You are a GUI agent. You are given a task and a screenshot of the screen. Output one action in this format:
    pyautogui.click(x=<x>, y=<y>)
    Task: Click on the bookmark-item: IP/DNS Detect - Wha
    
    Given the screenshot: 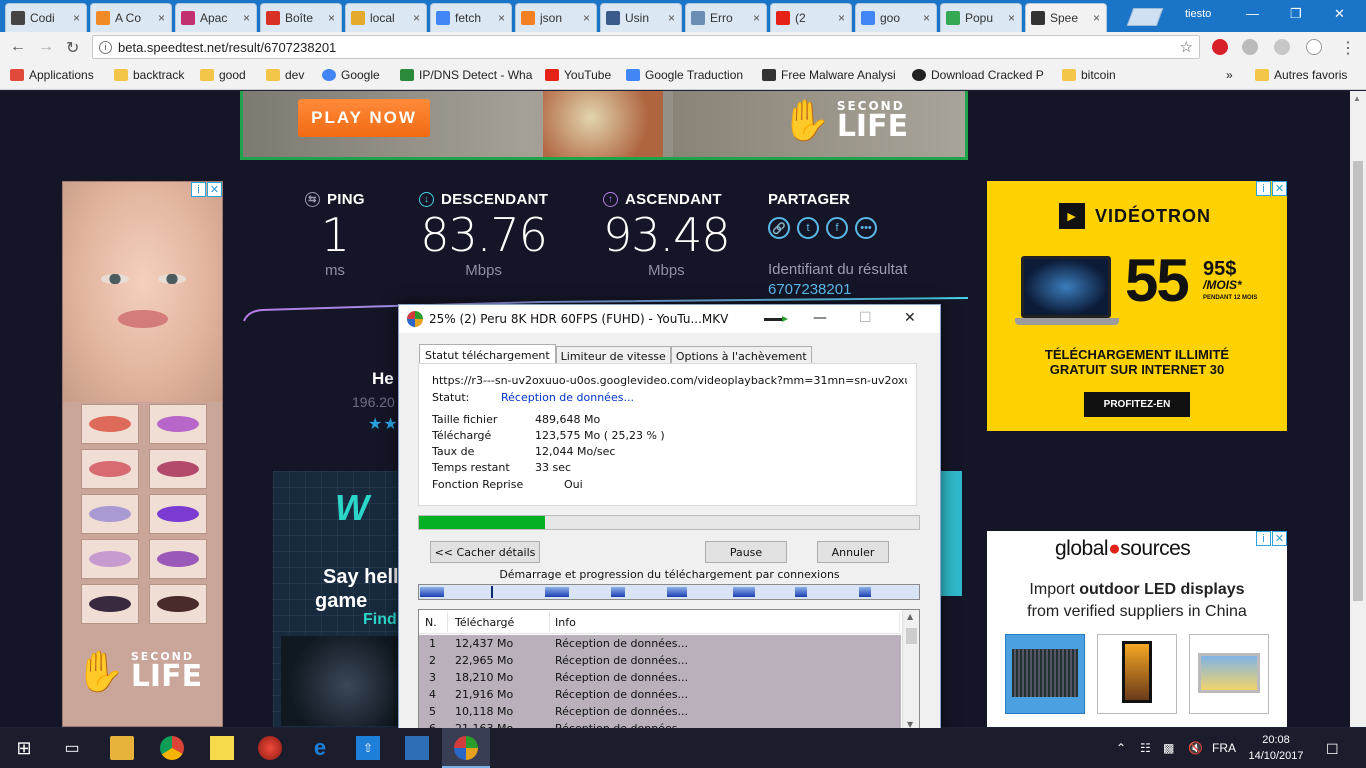 What is the action you would take?
    pyautogui.click(x=466, y=75)
    